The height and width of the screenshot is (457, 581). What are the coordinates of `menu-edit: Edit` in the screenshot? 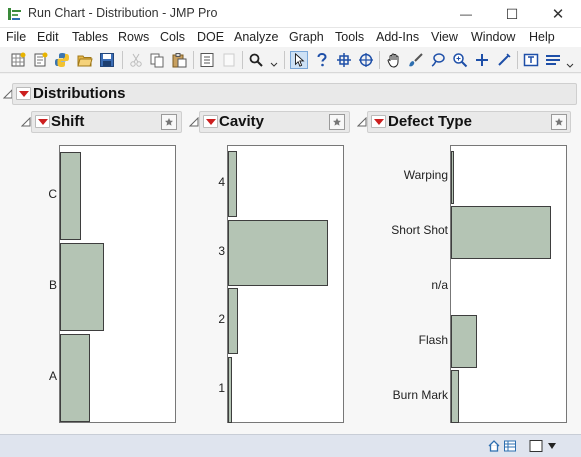 It's located at (48, 37).